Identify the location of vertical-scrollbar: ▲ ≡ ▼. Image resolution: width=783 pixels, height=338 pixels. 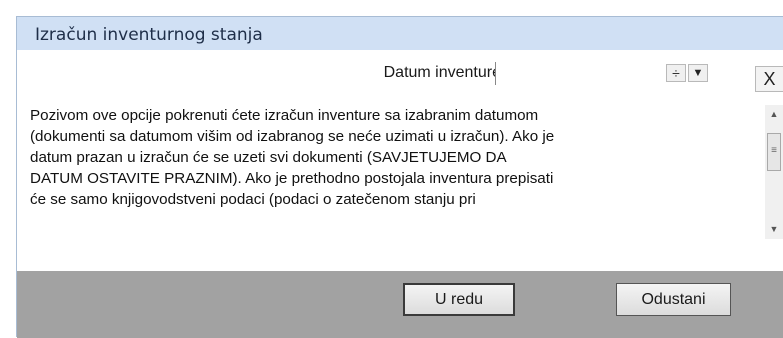
(774, 172).